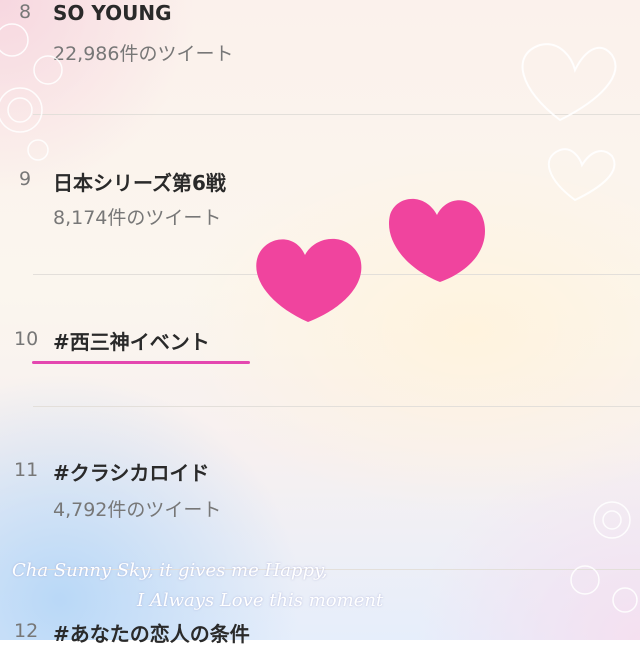 The height and width of the screenshot is (647, 640). I want to click on decorative-script-line: Cha Sunny Sky, it gives me Happy,, so click(170, 570).